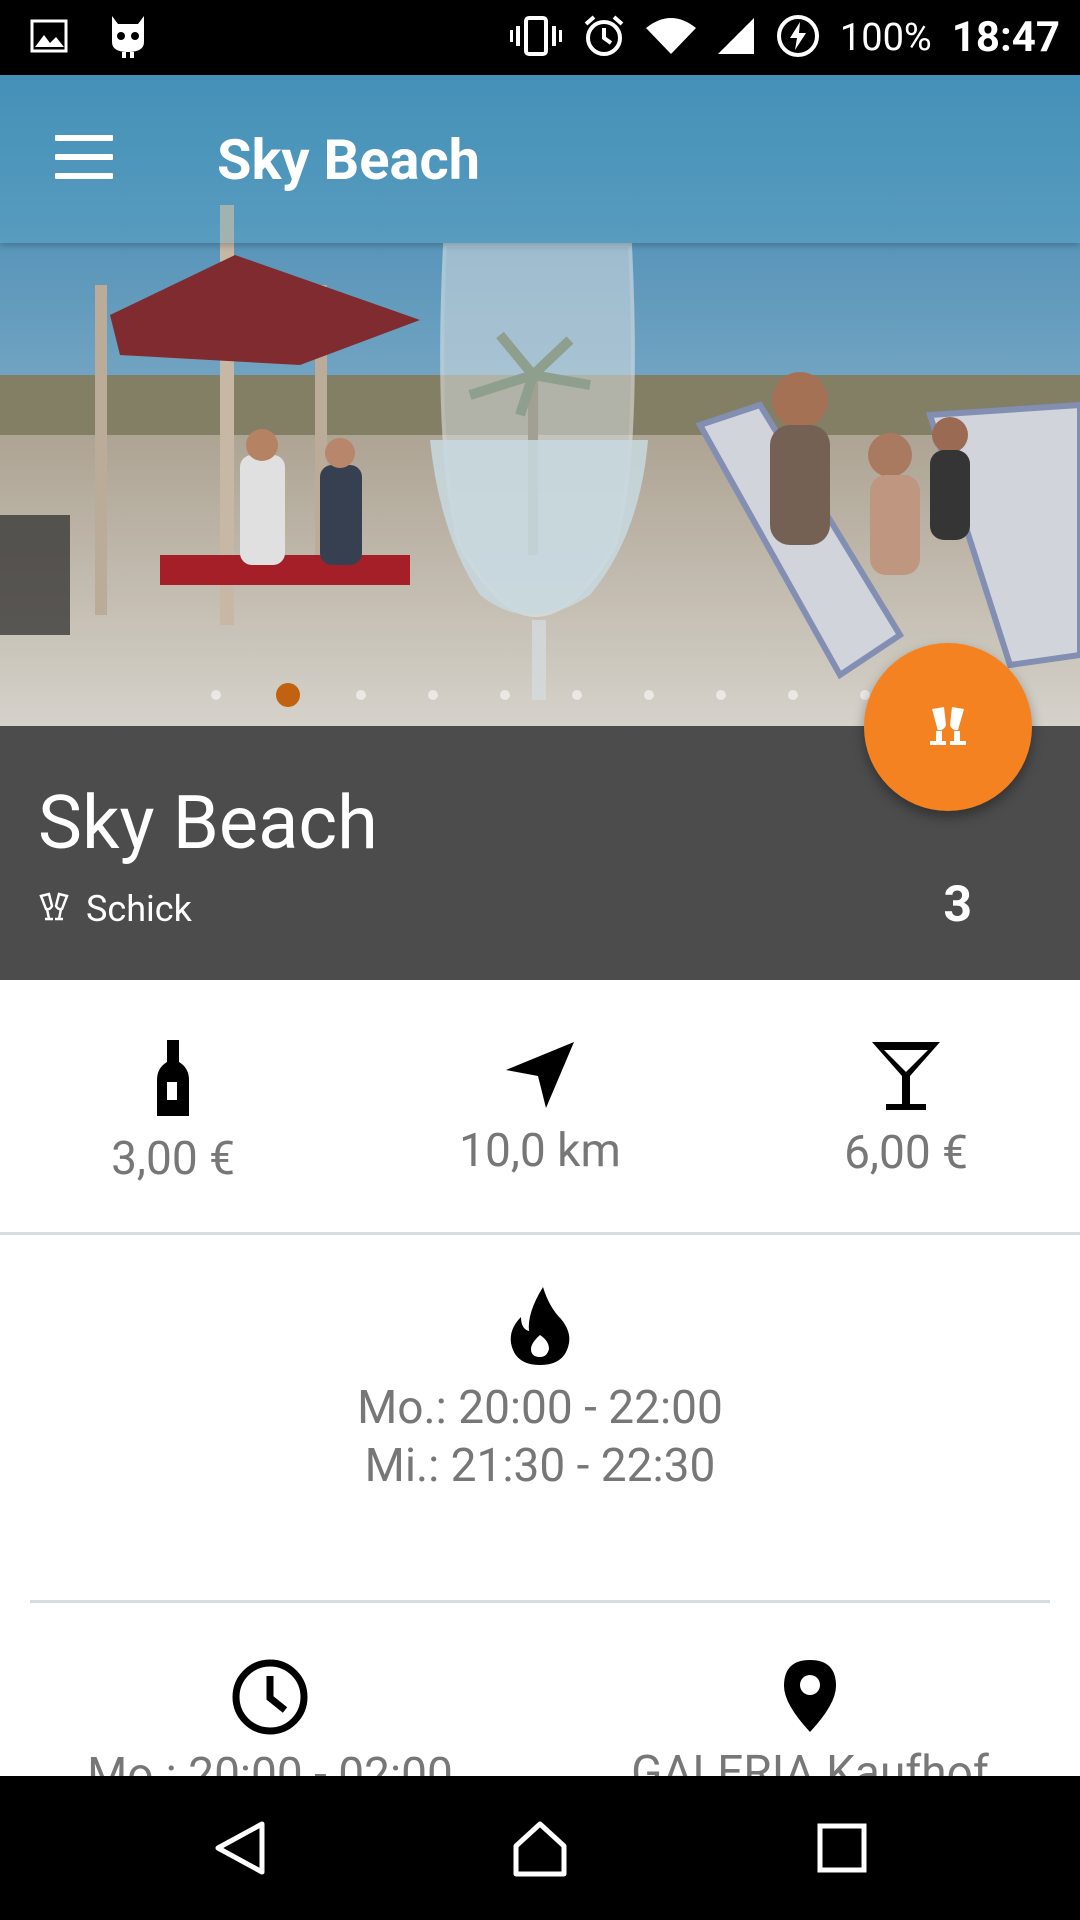 The height and width of the screenshot is (1920, 1080). I want to click on clock-icon, so click(270, 1699).